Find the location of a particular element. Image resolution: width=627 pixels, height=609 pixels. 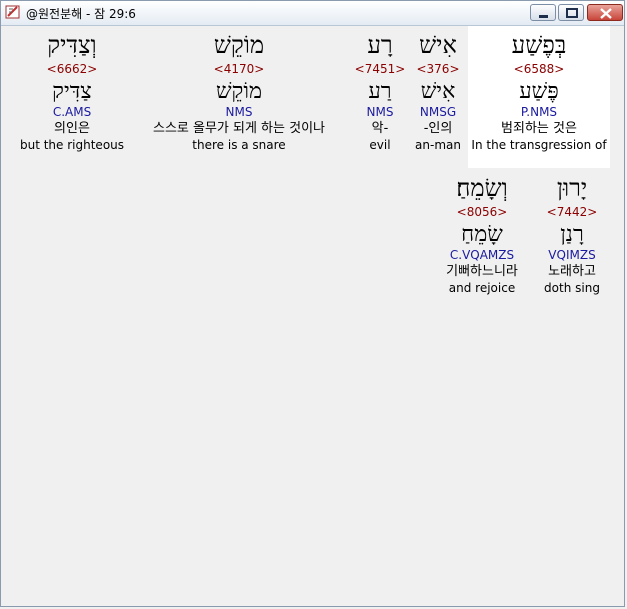

hebrew-word: בְּפֶשַׁע is located at coordinates (539, 45).